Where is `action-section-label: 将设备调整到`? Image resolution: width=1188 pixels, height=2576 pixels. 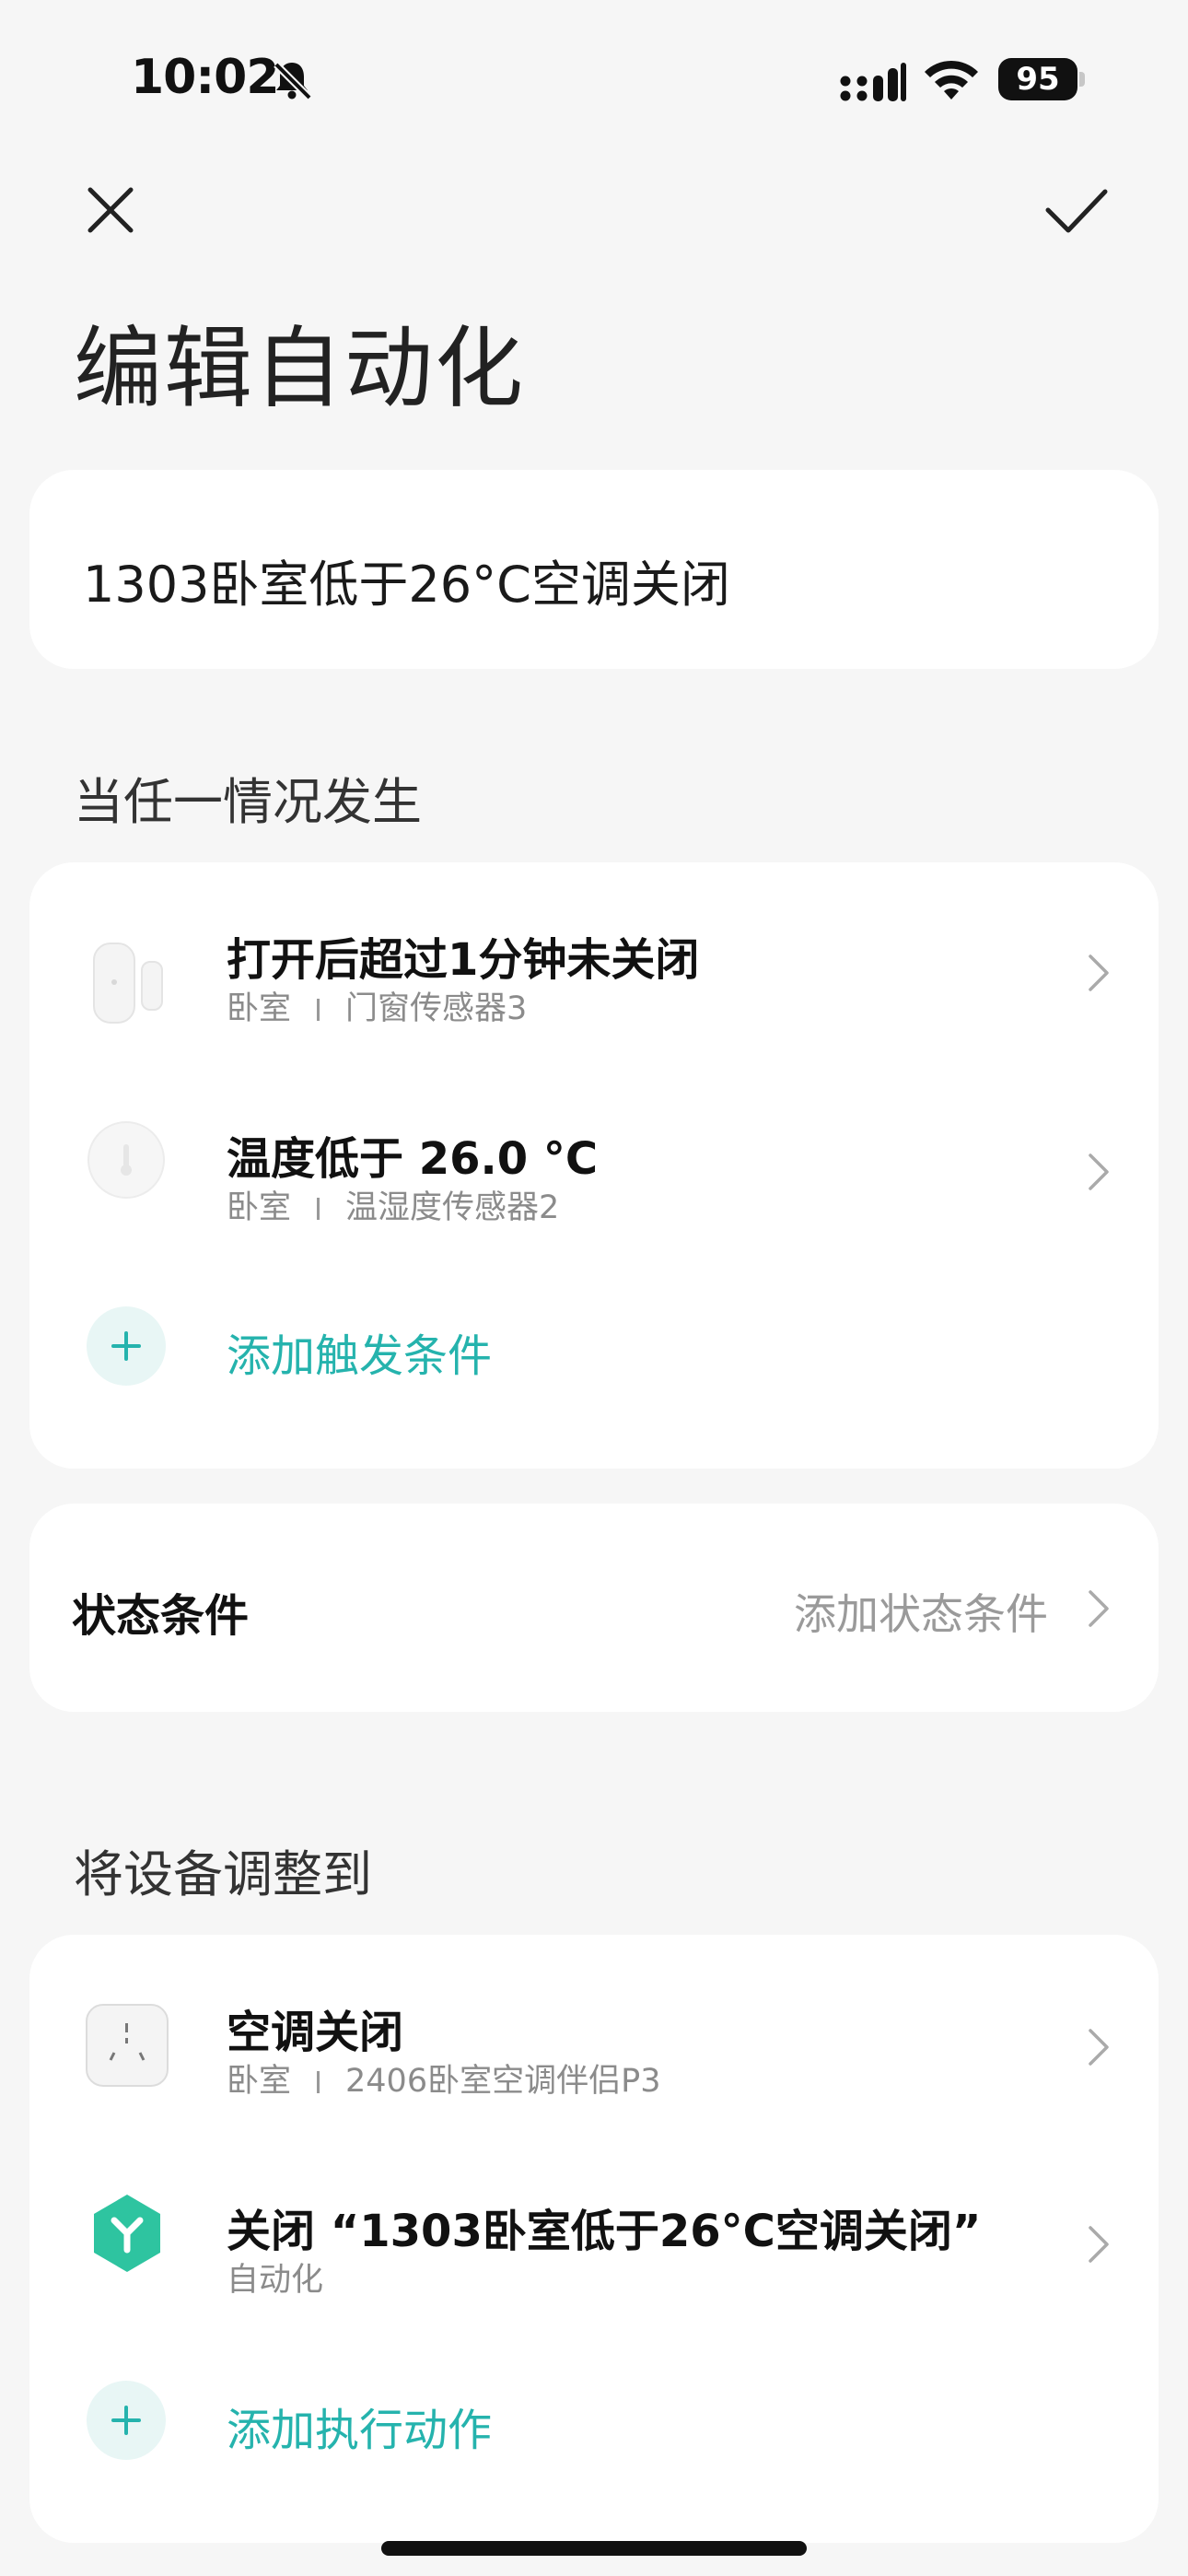
action-section-label: 将设备调整到 is located at coordinates (223, 1874).